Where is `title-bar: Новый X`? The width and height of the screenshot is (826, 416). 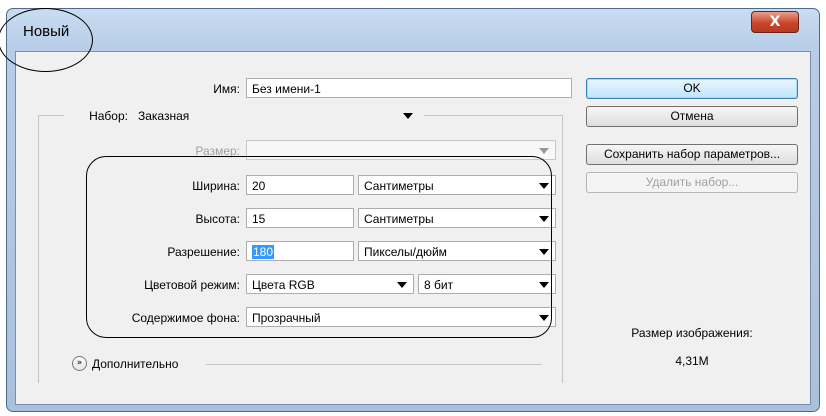 title-bar: Новый X is located at coordinates (413, 31).